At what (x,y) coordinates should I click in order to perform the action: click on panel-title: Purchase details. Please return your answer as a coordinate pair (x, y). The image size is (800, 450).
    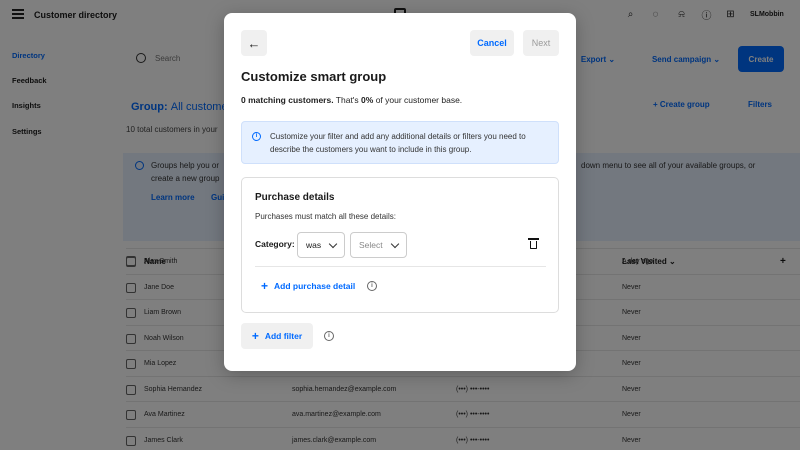
    Looking at the image, I should click on (295, 197).